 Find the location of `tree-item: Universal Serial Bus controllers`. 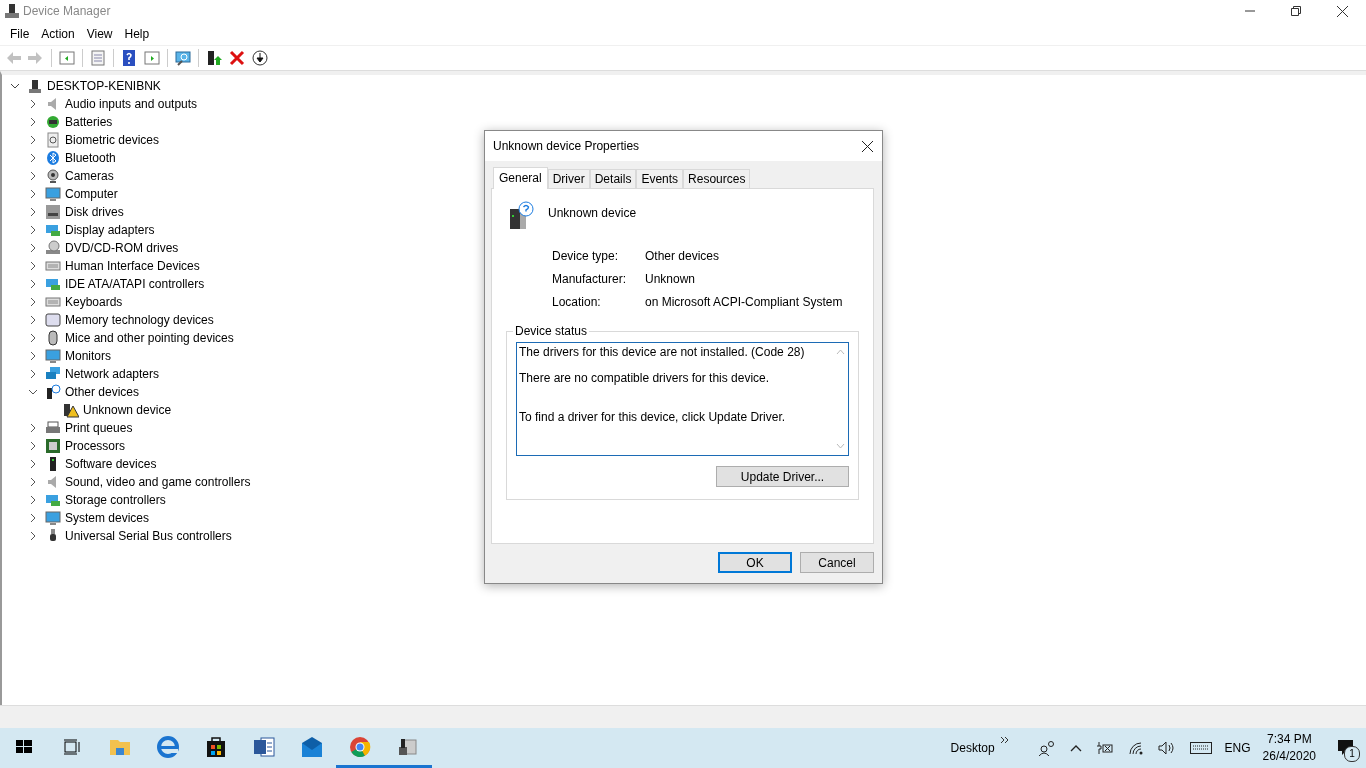

tree-item: Universal Serial Bus controllers is located at coordinates (148, 536).